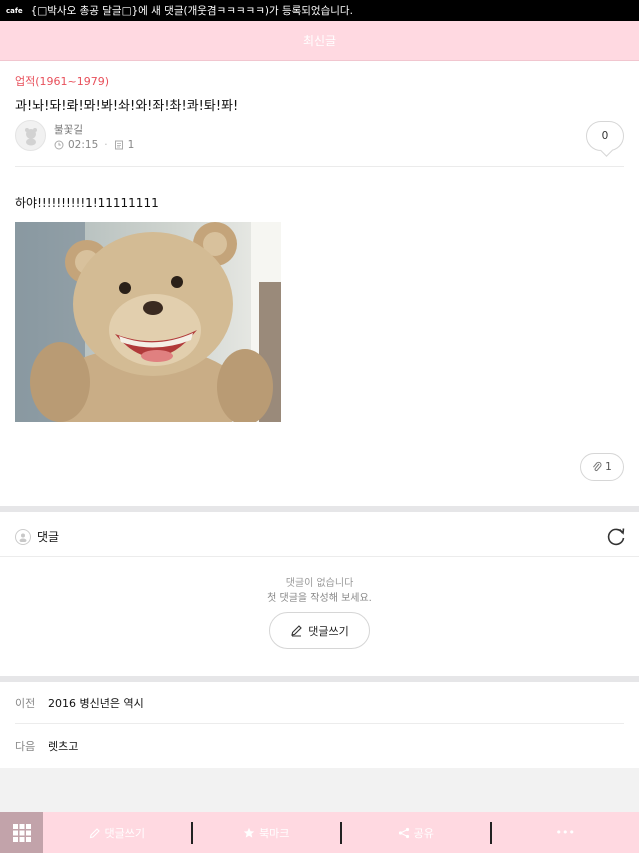  I want to click on write-first-comment-text: 첫 댓글을 작성해 보세요., so click(319, 598).